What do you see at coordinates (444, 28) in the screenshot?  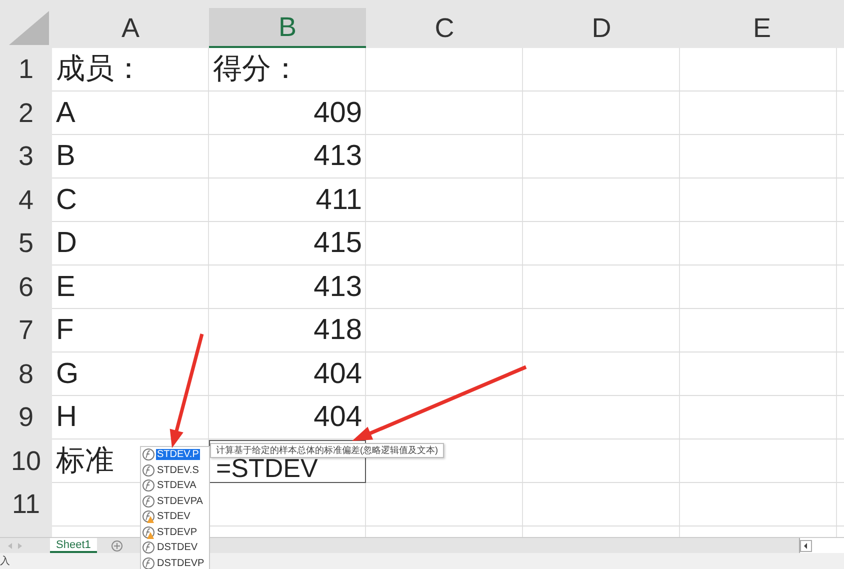 I see `column-header: C` at bounding box center [444, 28].